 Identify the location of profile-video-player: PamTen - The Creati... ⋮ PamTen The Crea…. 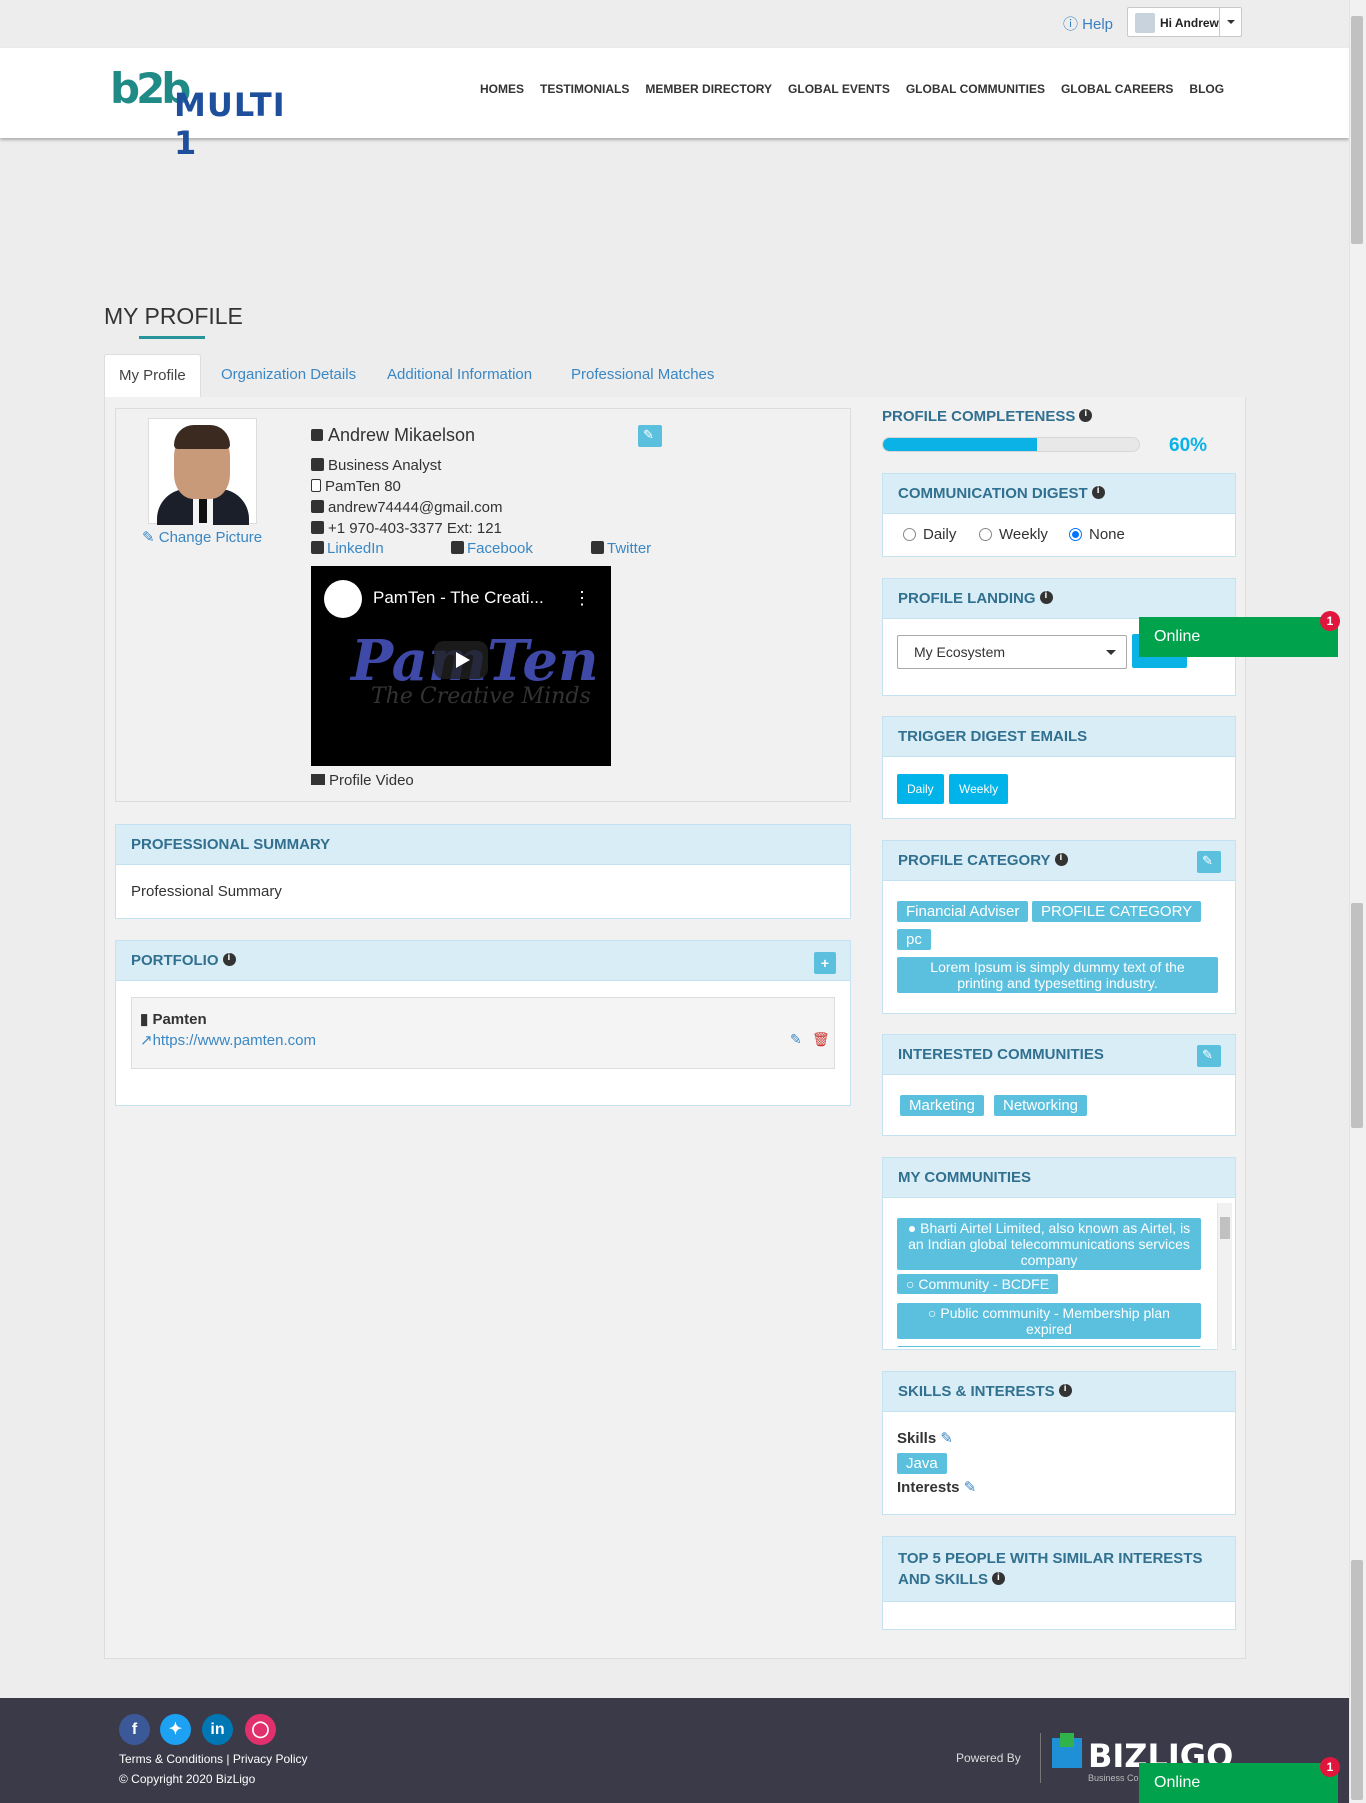
(461, 666).